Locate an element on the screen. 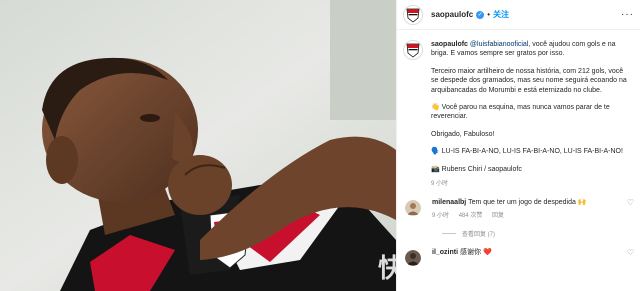 This screenshot has width=640, height=291. caption-timestamp: 9 小时 is located at coordinates (440, 184).